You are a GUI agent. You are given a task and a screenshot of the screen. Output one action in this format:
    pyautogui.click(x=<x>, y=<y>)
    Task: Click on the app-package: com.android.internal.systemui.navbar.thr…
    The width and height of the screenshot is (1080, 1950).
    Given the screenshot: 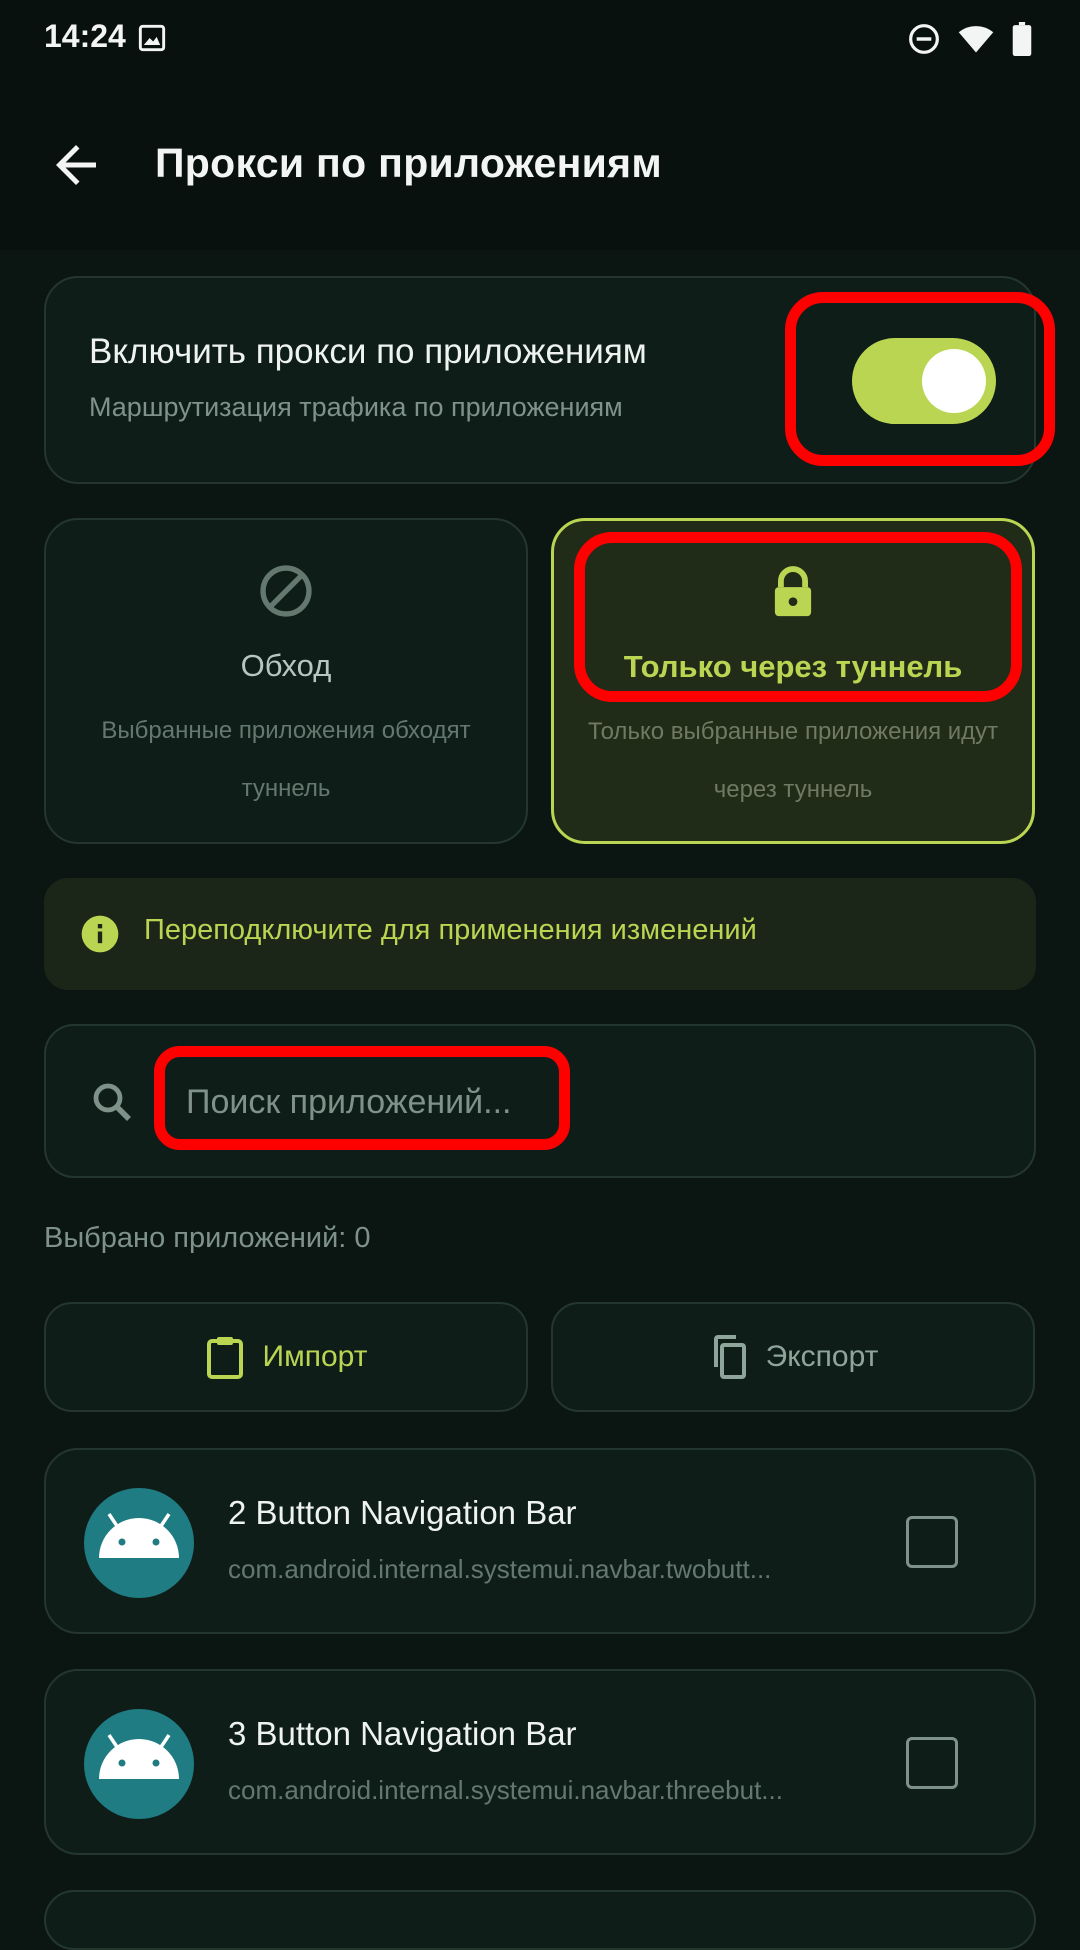 What is the action you would take?
    pyautogui.click(x=505, y=1790)
    